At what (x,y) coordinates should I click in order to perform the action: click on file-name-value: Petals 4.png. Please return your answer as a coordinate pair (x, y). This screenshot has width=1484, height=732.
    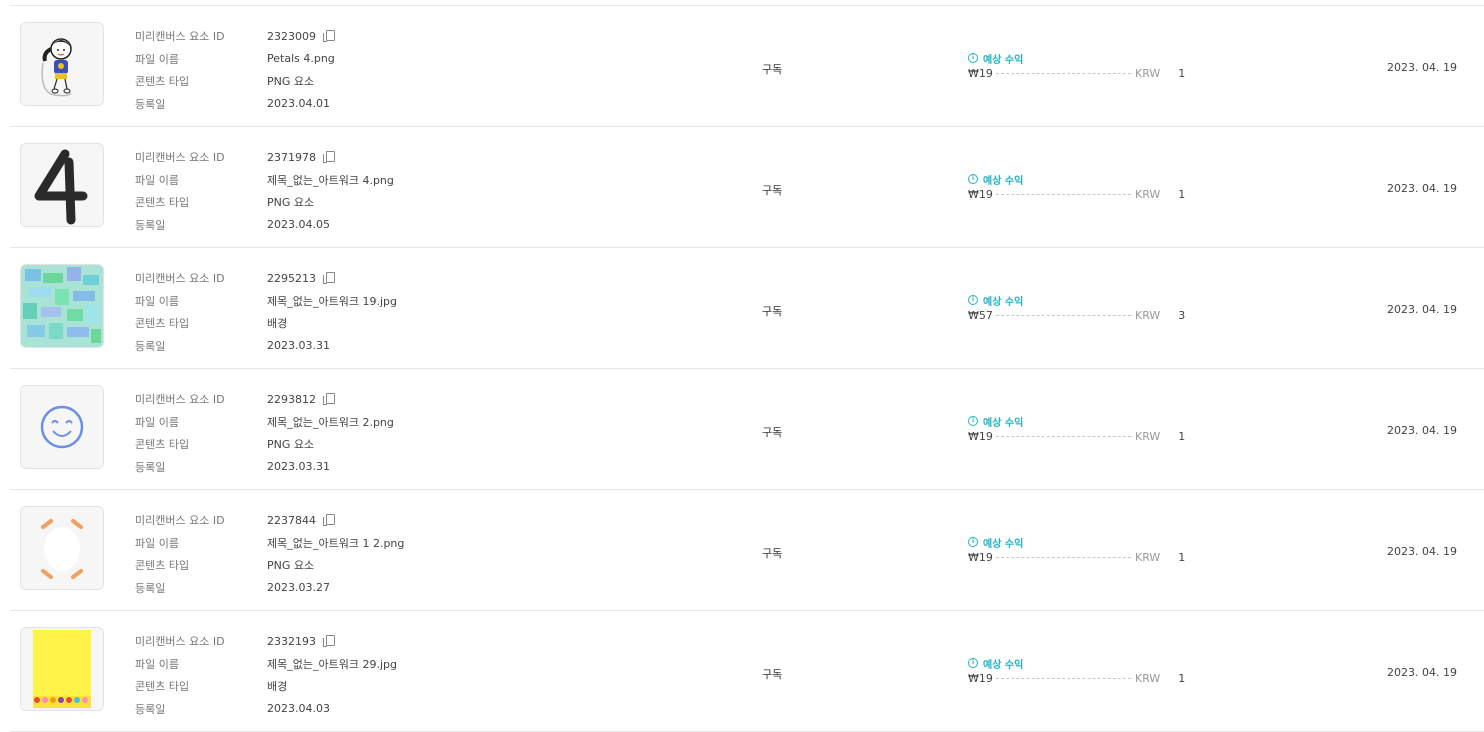
    Looking at the image, I should click on (301, 59).